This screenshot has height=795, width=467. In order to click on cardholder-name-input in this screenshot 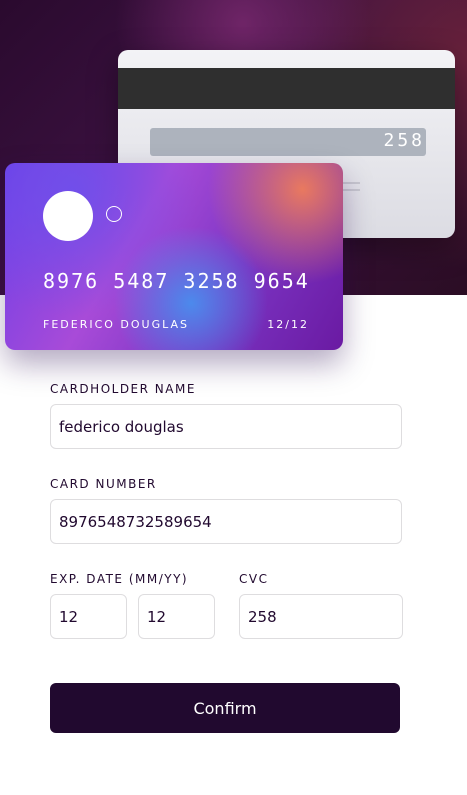, I will do `click(226, 426)`.